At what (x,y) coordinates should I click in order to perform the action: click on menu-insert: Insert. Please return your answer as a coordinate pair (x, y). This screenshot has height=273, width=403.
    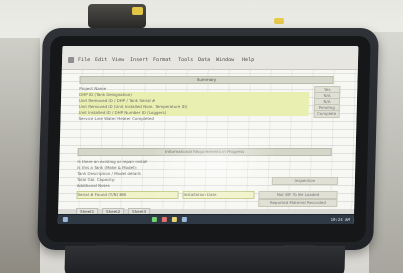
    Looking at the image, I should click on (139, 60).